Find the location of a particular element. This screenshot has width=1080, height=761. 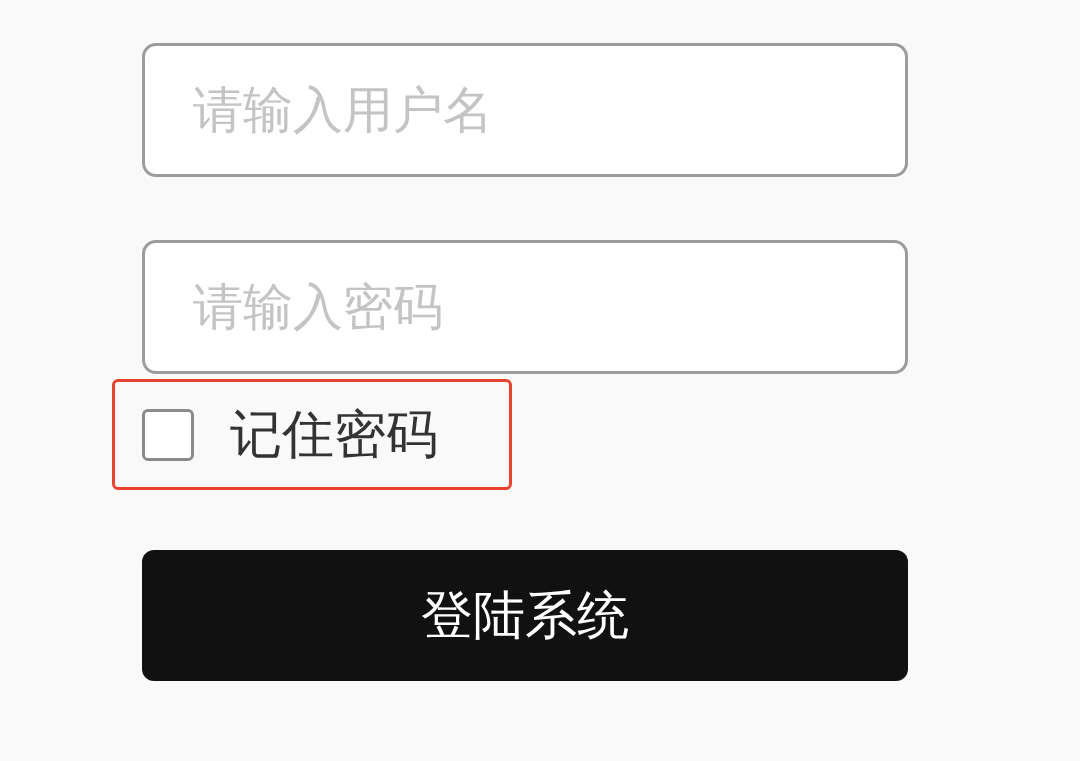

password-field: 请输入密码 is located at coordinates (525, 307).